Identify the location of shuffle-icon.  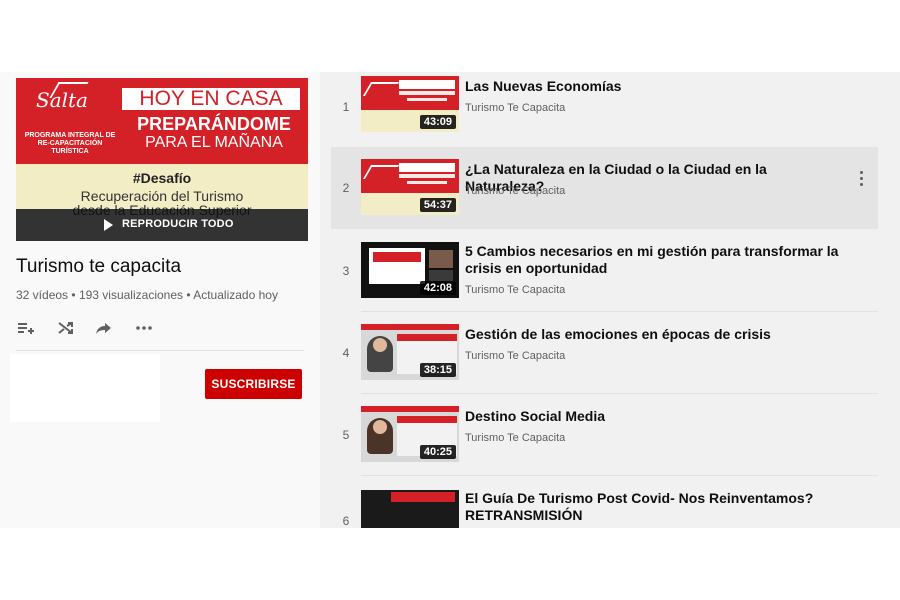
(66, 328).